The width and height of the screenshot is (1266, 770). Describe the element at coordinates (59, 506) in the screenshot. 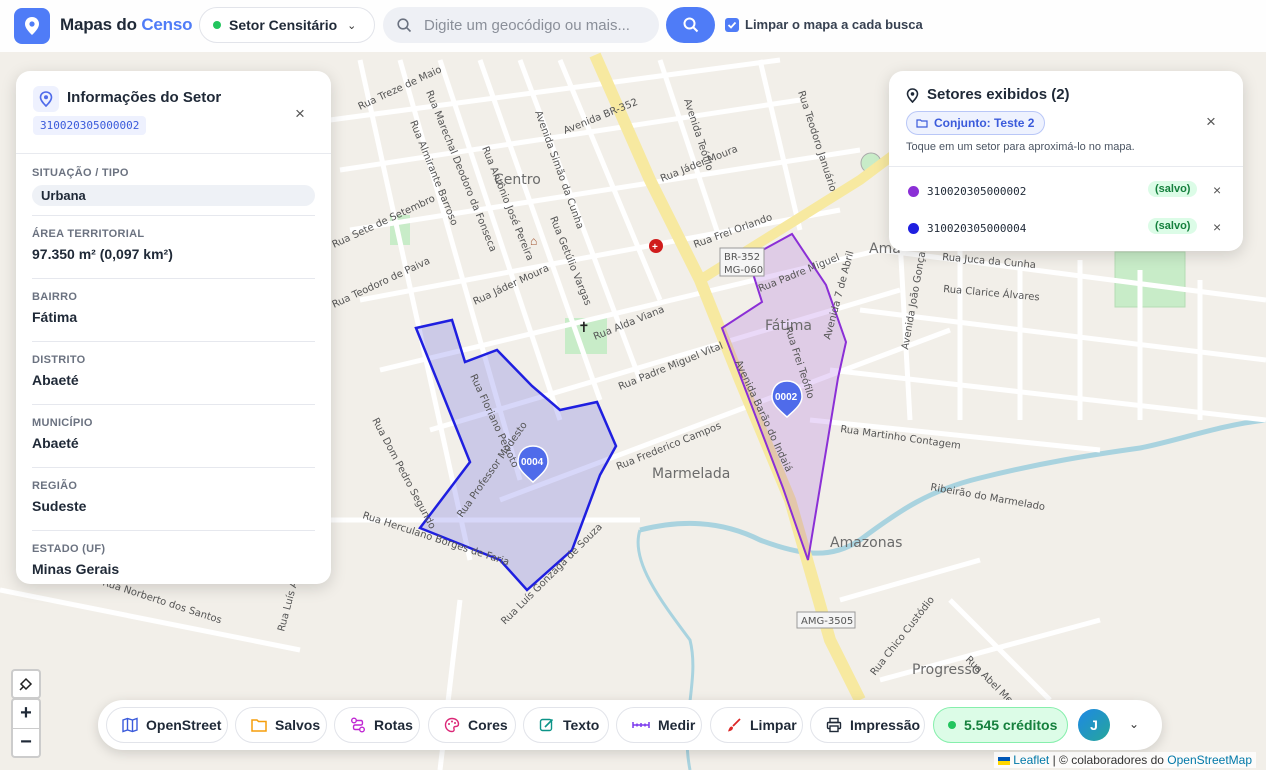

I see `field-value: Sudeste` at that location.